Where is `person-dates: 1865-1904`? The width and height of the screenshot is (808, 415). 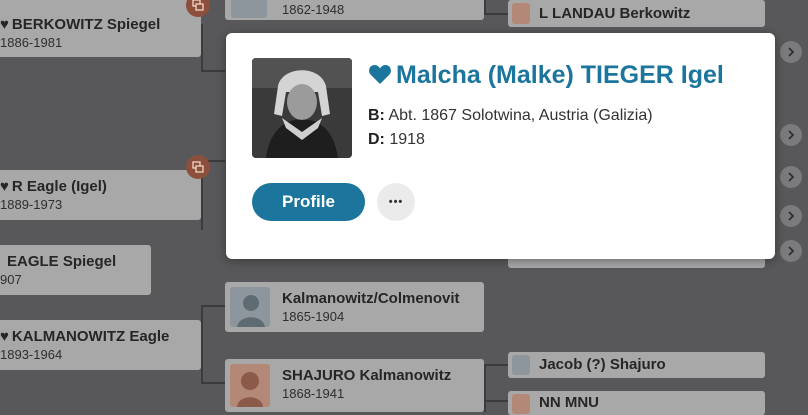
person-dates: 1865-1904 is located at coordinates (313, 316).